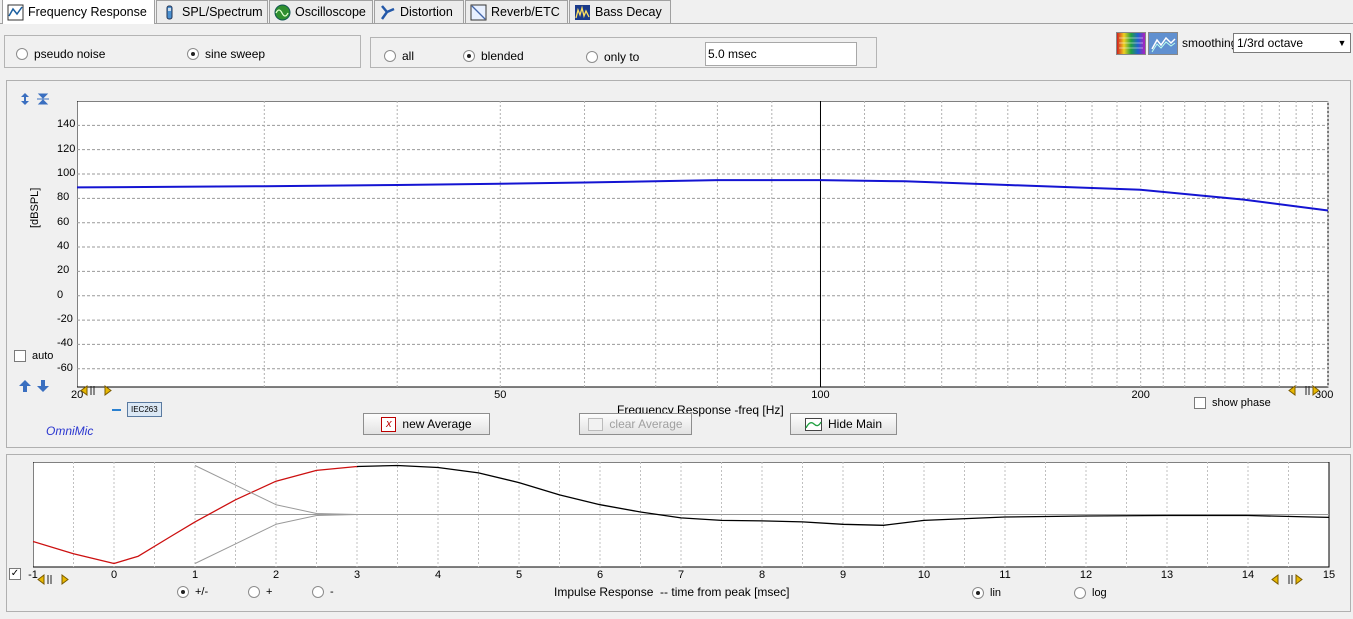  I want to click on tab-oscilloscope: Oscilloscope, so click(321, 11).